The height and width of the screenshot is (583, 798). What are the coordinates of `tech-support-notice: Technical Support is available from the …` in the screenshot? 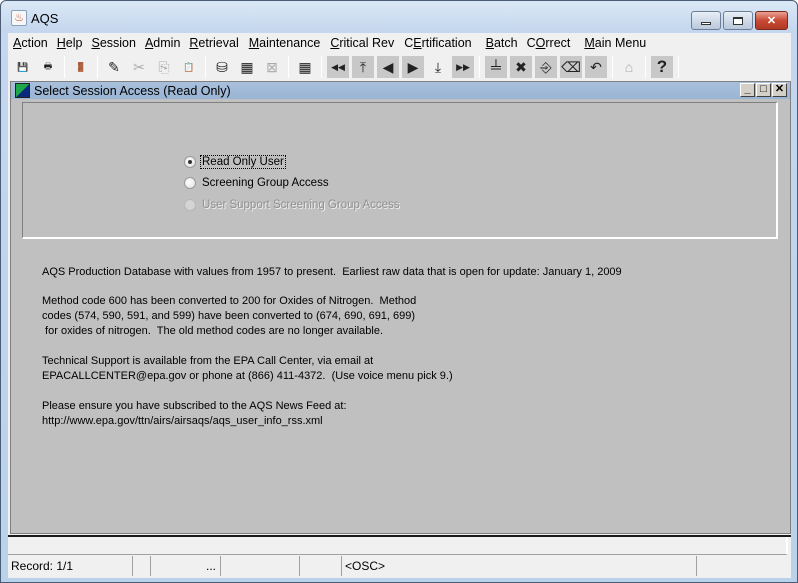 It's located at (247, 368).